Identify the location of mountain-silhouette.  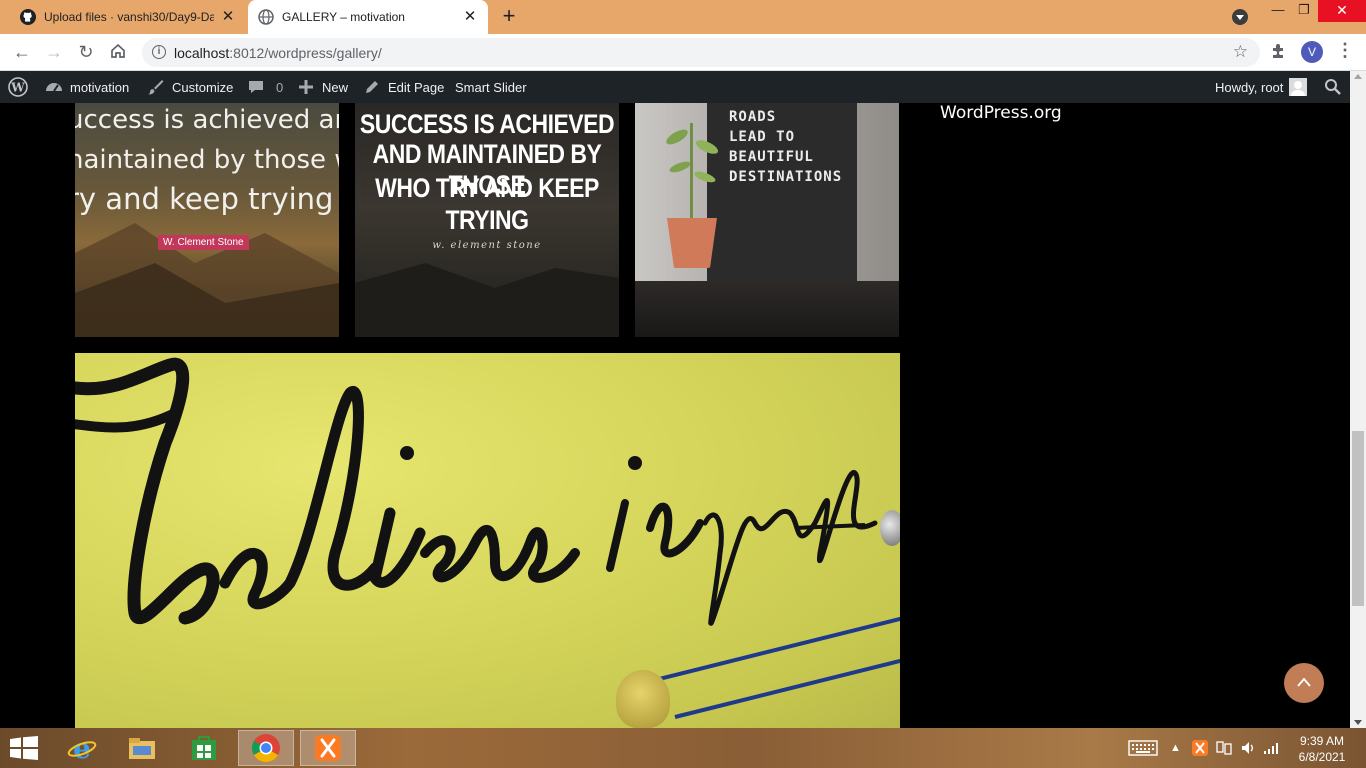
(207, 280).